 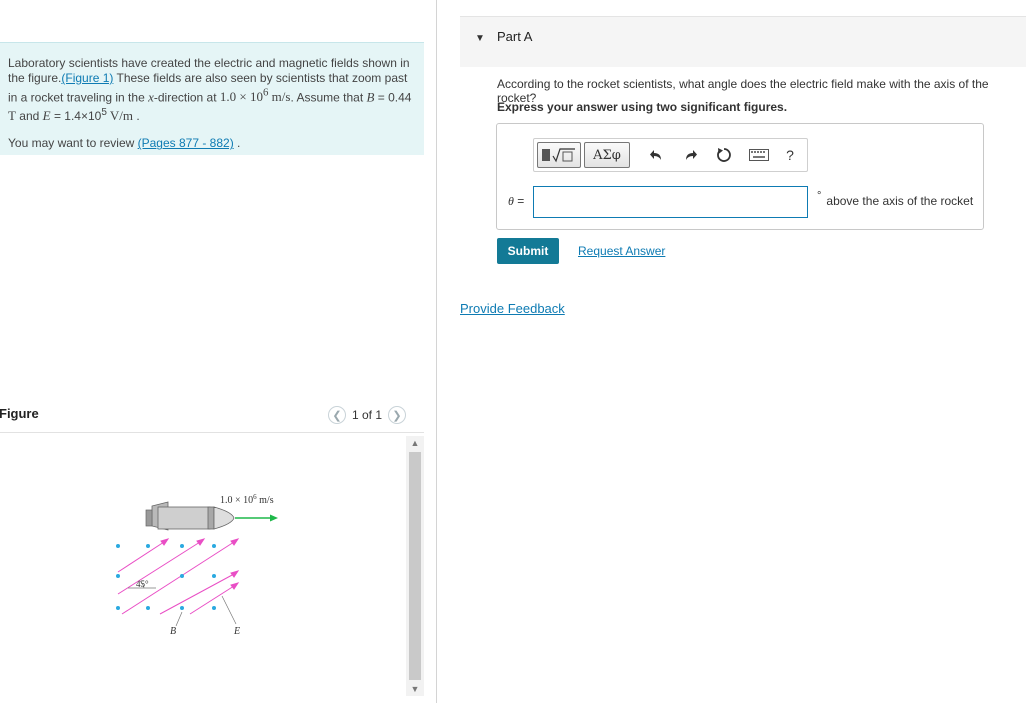 I want to click on figure-illustration: 1.0 × 106 m/s 45° B E, so click(x=197, y=565).